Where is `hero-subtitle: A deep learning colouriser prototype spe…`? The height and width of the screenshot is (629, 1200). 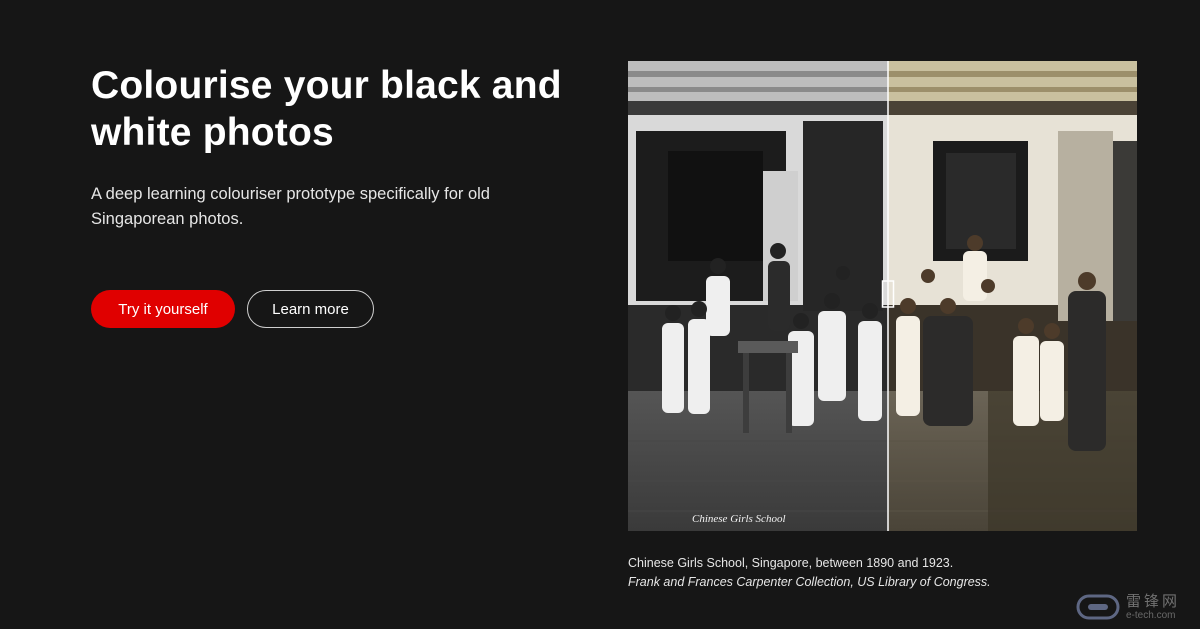 hero-subtitle: A deep learning colouriser prototype spe… is located at coordinates (290, 206).